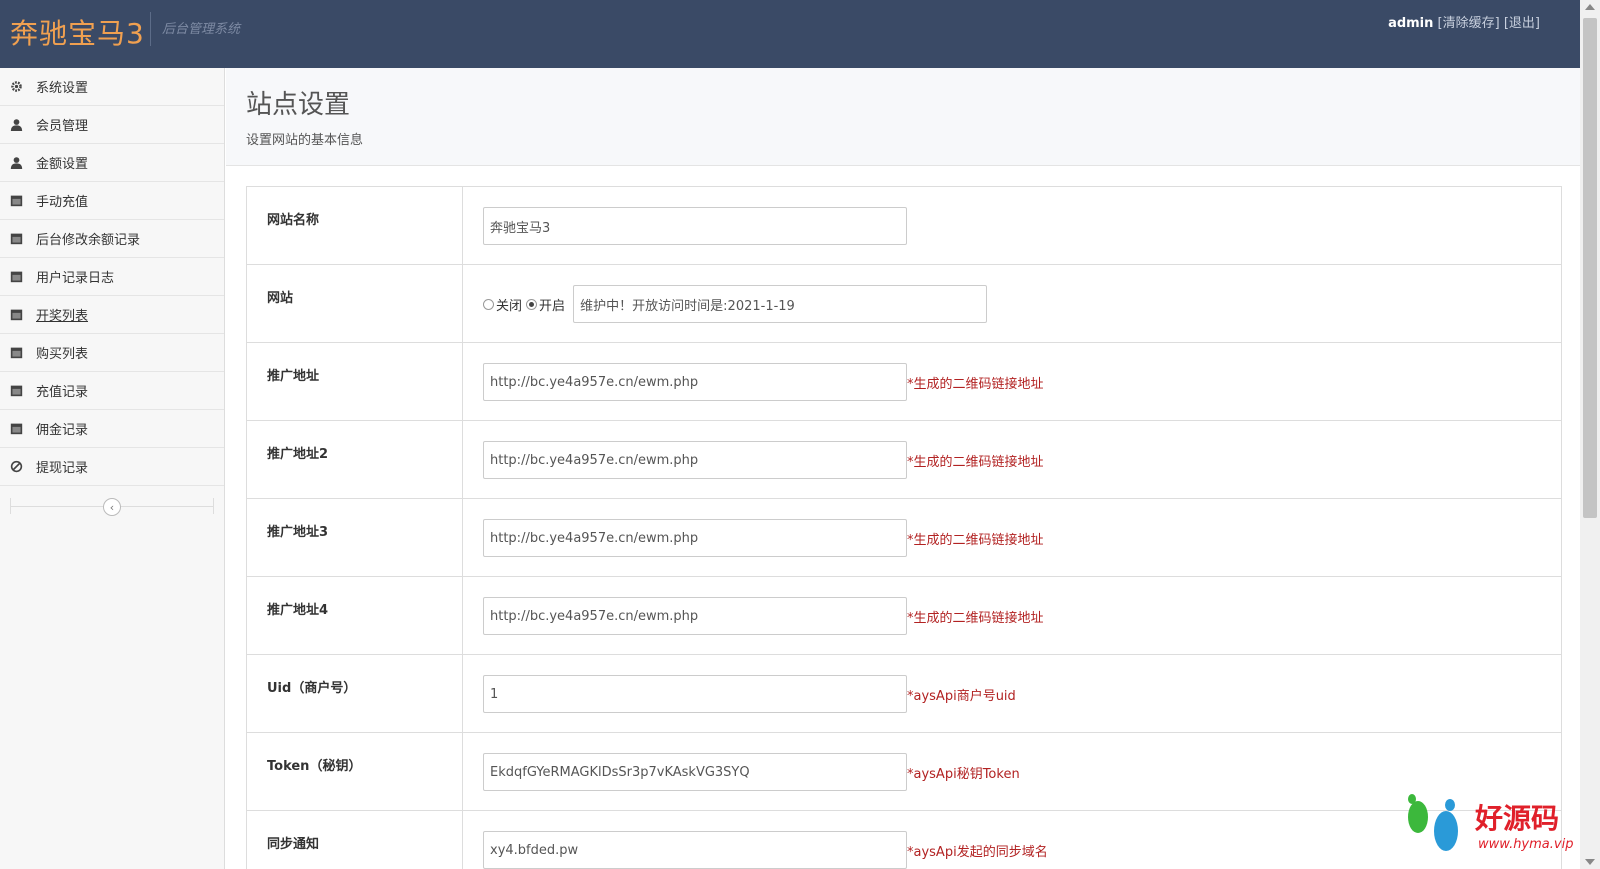 This screenshot has width=1600, height=869. Describe the element at coordinates (354, 459) in the screenshot. I see `field-label: 推广地址2` at that location.